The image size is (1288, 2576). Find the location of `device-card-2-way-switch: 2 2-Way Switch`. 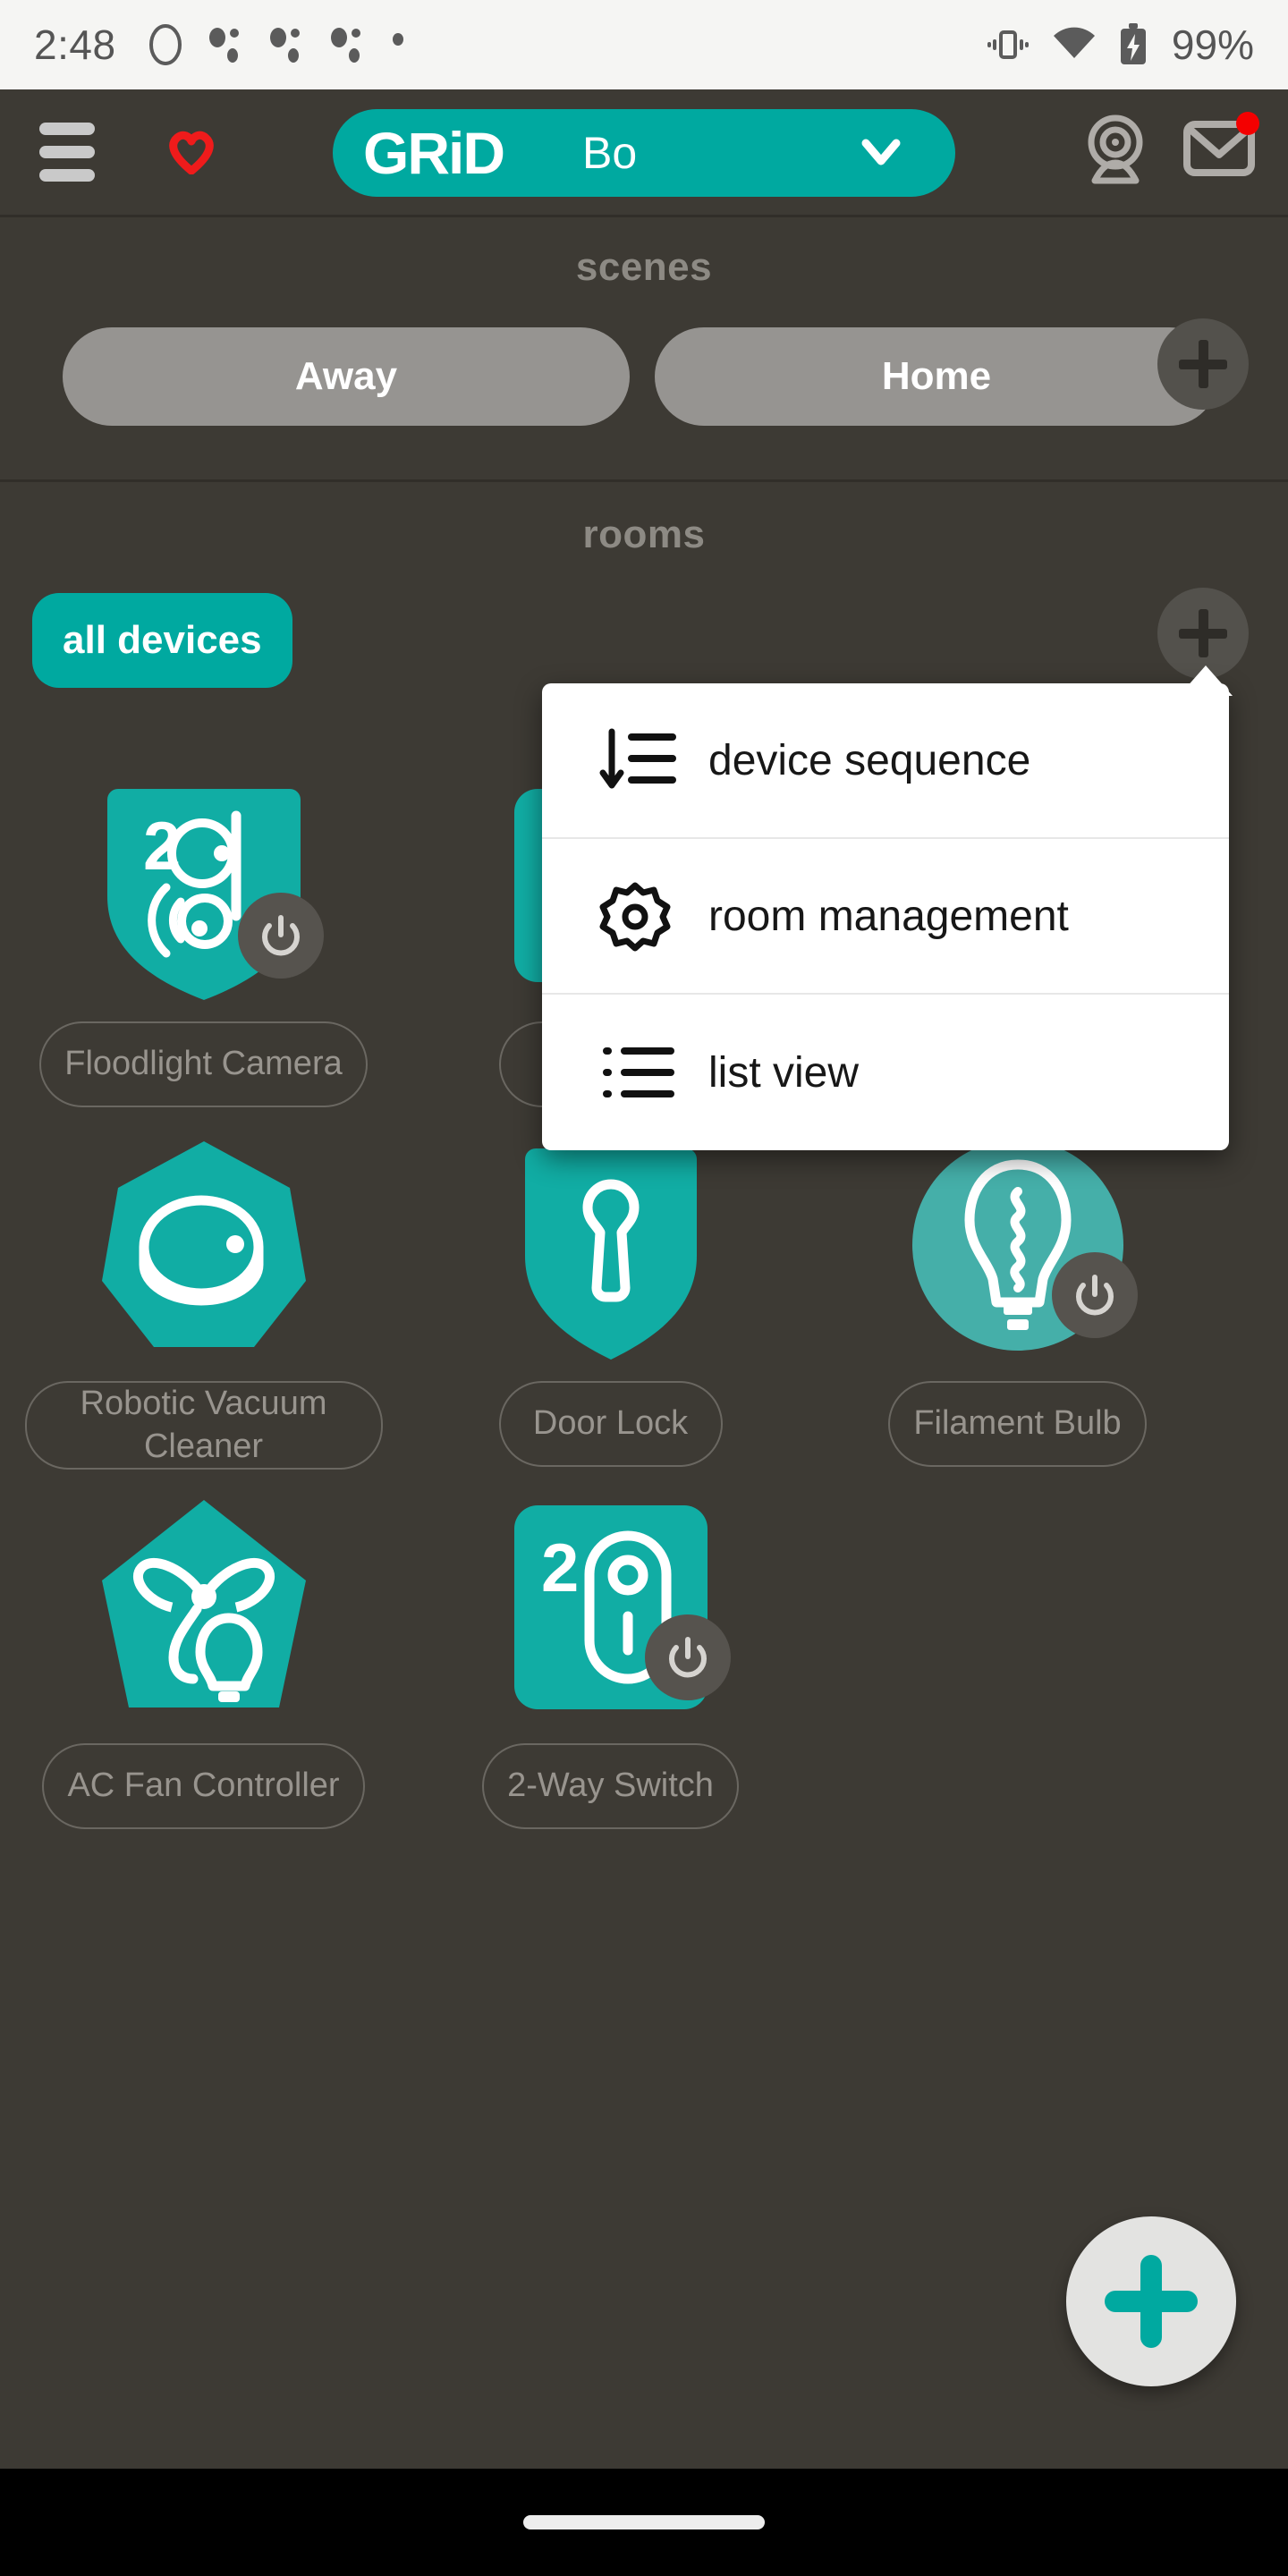

device-card-2-way-switch: 2 2-Way Switch is located at coordinates (610, 1660).